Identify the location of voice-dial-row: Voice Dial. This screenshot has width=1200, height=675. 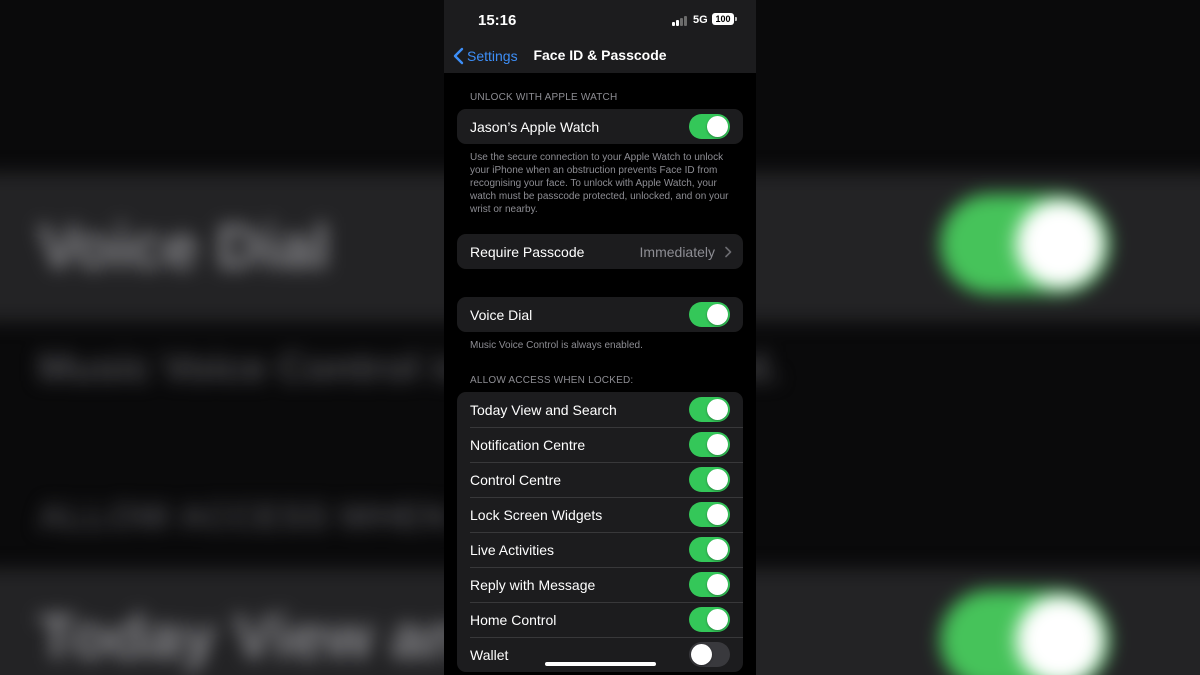
(600, 314).